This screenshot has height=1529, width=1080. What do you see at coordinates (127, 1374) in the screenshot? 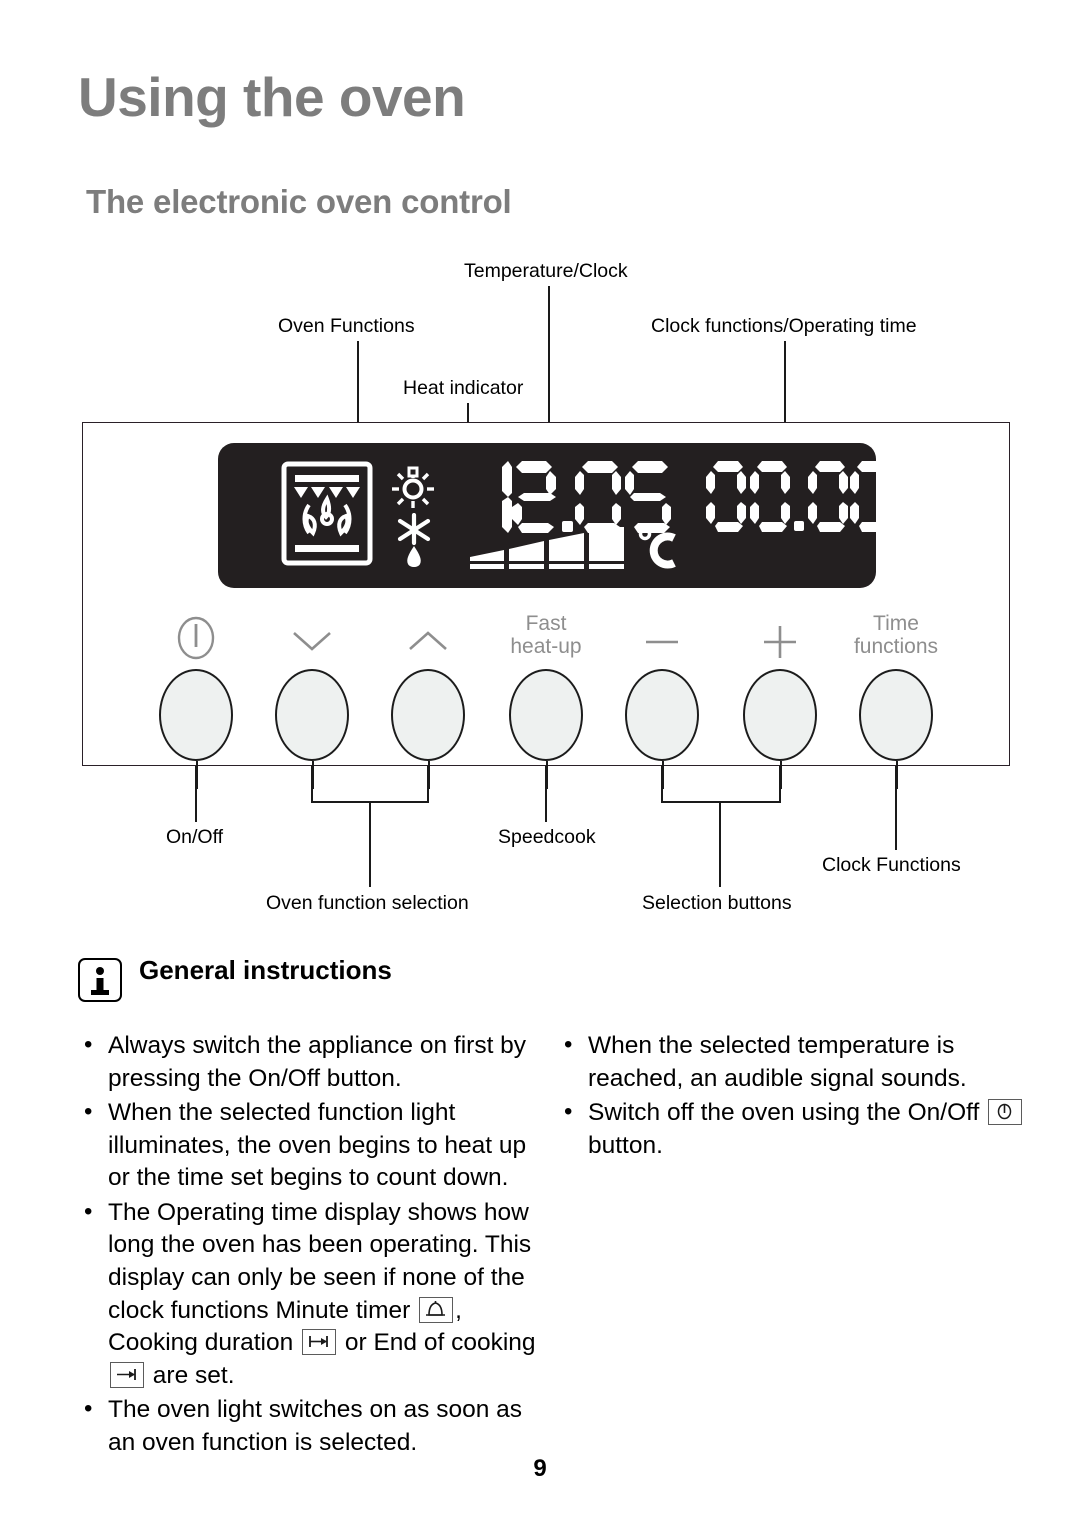
I see `end-of-cooking-icon` at bounding box center [127, 1374].